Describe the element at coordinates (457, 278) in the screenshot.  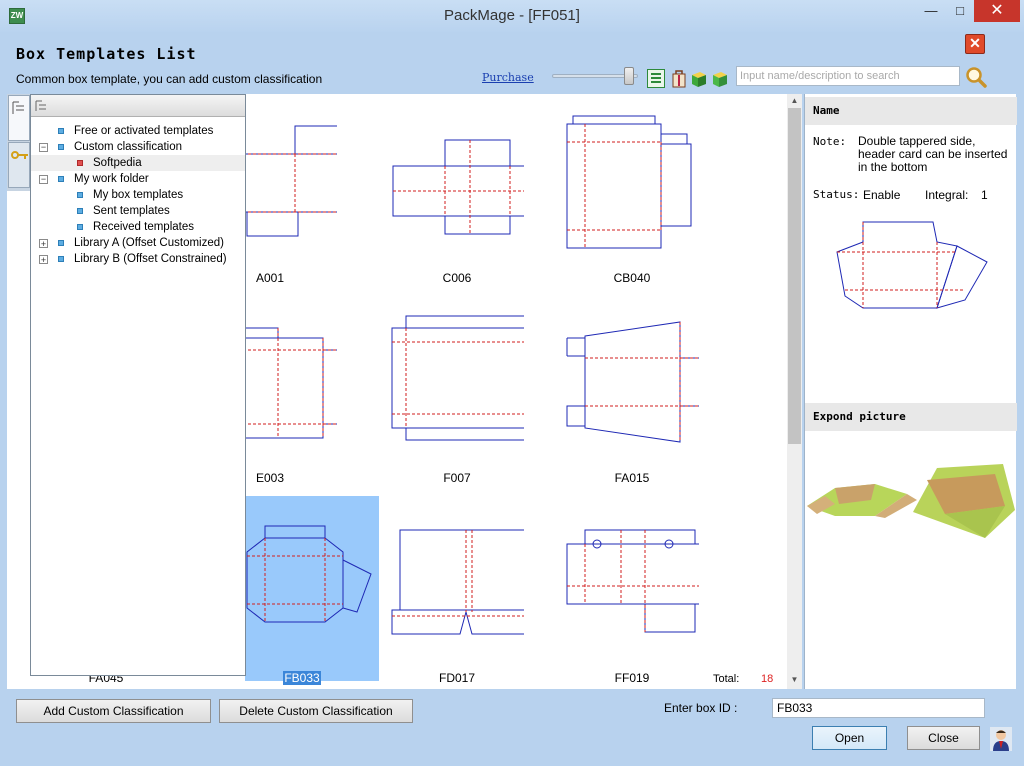
I see `template-label: C006` at that location.